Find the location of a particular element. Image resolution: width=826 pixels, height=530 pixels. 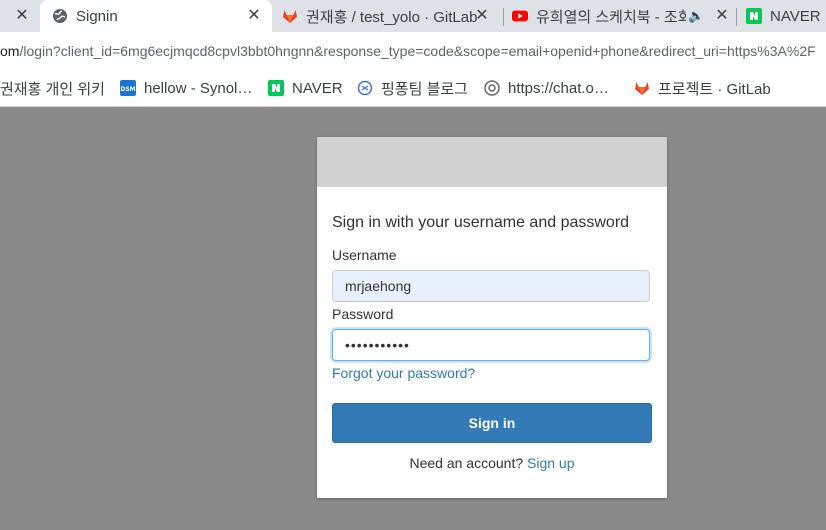

tab-label: NAVER is located at coordinates (795, 16).